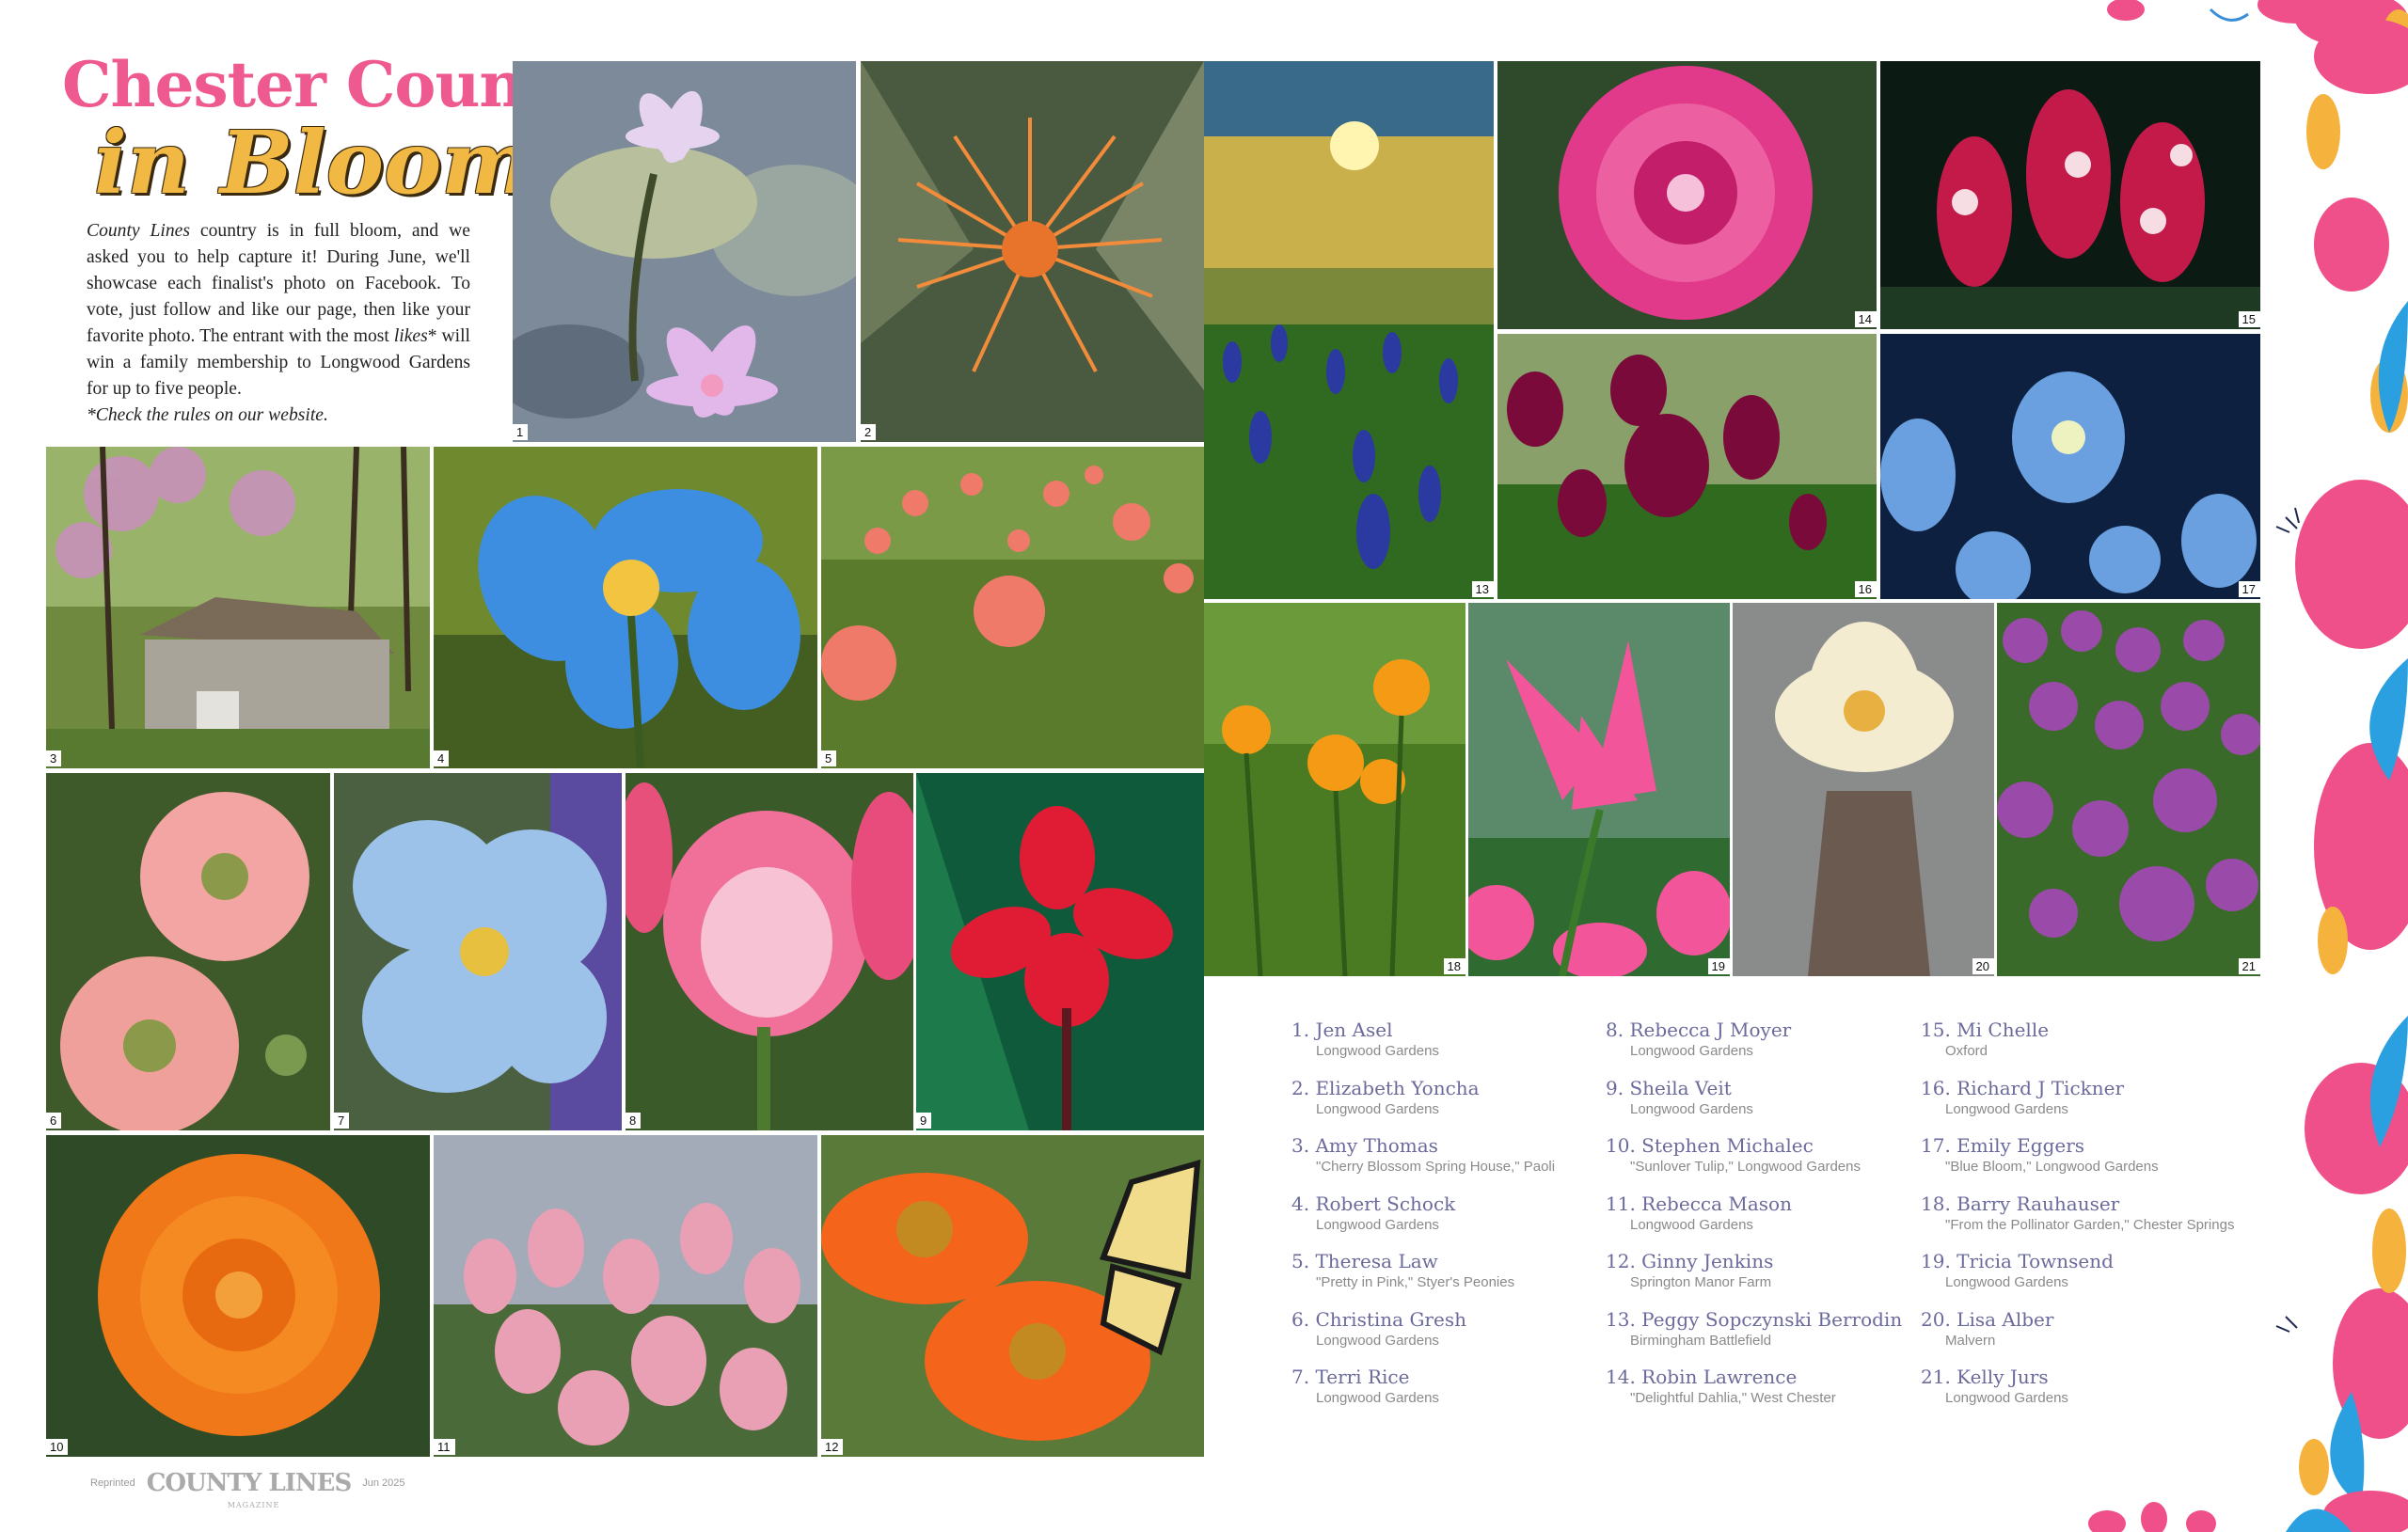 The image size is (2408, 1532). Describe the element at coordinates (1702, 1377) in the screenshot. I see `credit-name: 14. Robin Lawrence` at that location.